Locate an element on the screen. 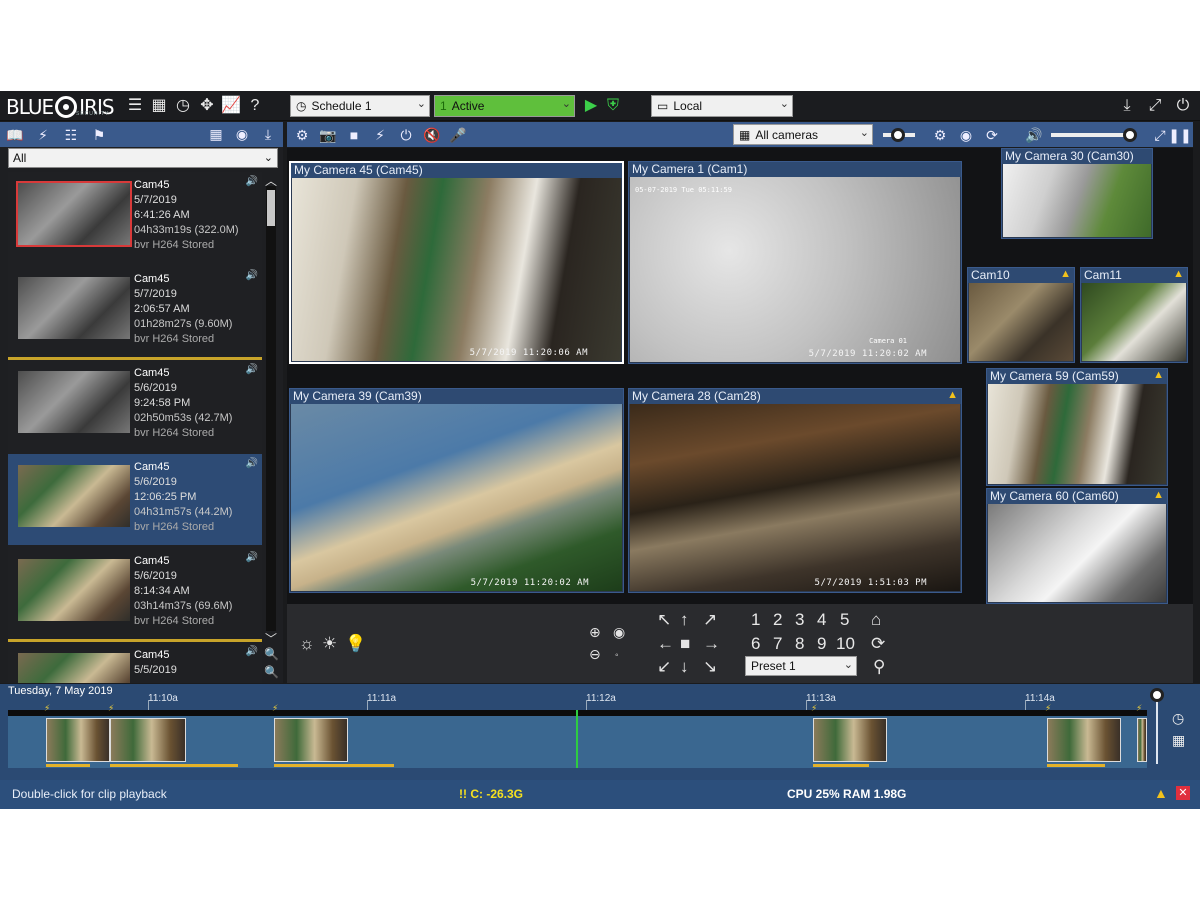 The image size is (1200, 900). preset-8-button: 8 is located at coordinates (799, 644).